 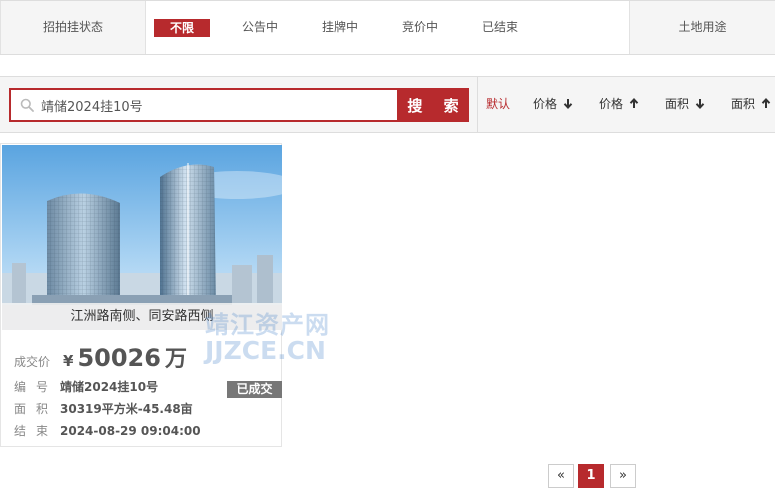 I want to click on status-option-all: 不限, so click(x=182, y=28).